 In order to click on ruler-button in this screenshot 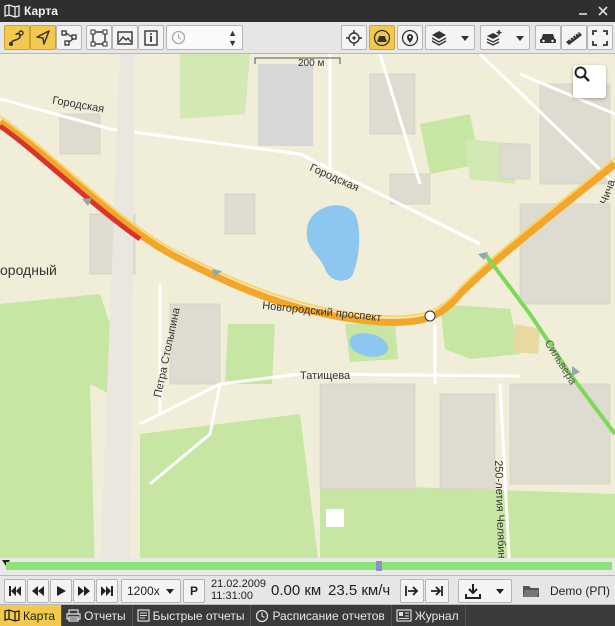, I will do `click(574, 37)`.